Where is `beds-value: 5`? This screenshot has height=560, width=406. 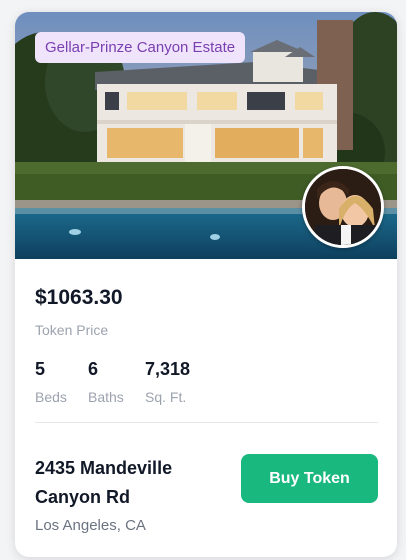 beds-value: 5 is located at coordinates (40, 369).